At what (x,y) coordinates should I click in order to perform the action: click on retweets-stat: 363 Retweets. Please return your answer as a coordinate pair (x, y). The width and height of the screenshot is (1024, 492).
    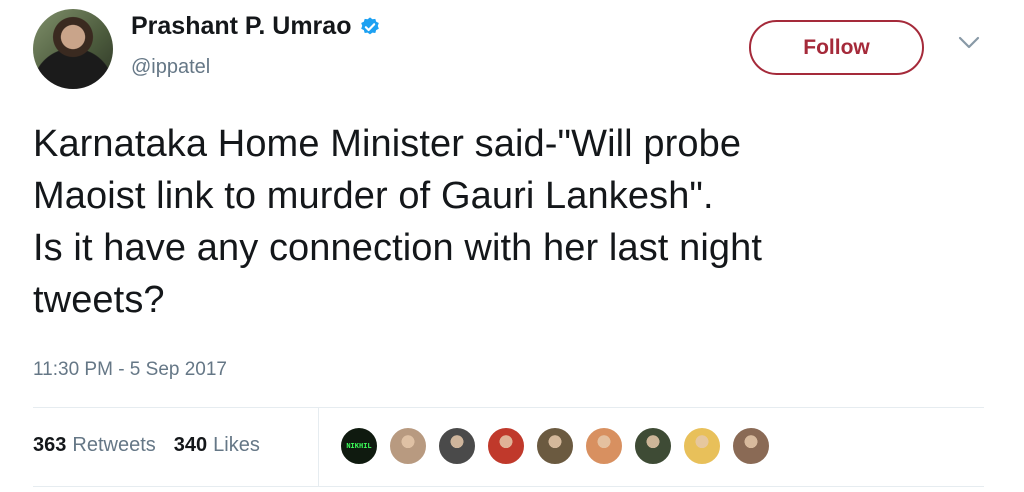
    Looking at the image, I should click on (94, 445).